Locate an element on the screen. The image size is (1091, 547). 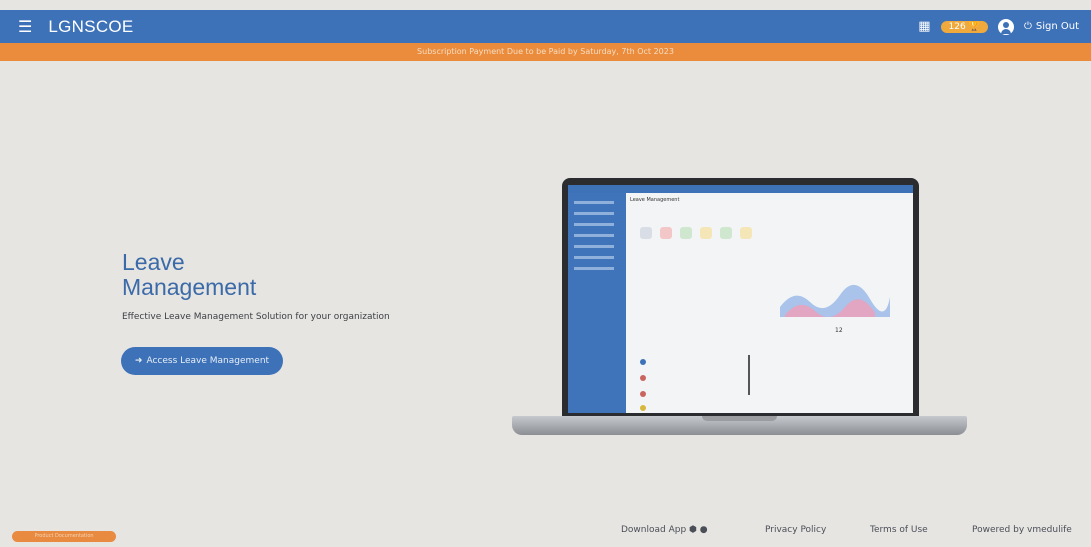
notification-badge: 126 🏆 is located at coordinates (964, 26).